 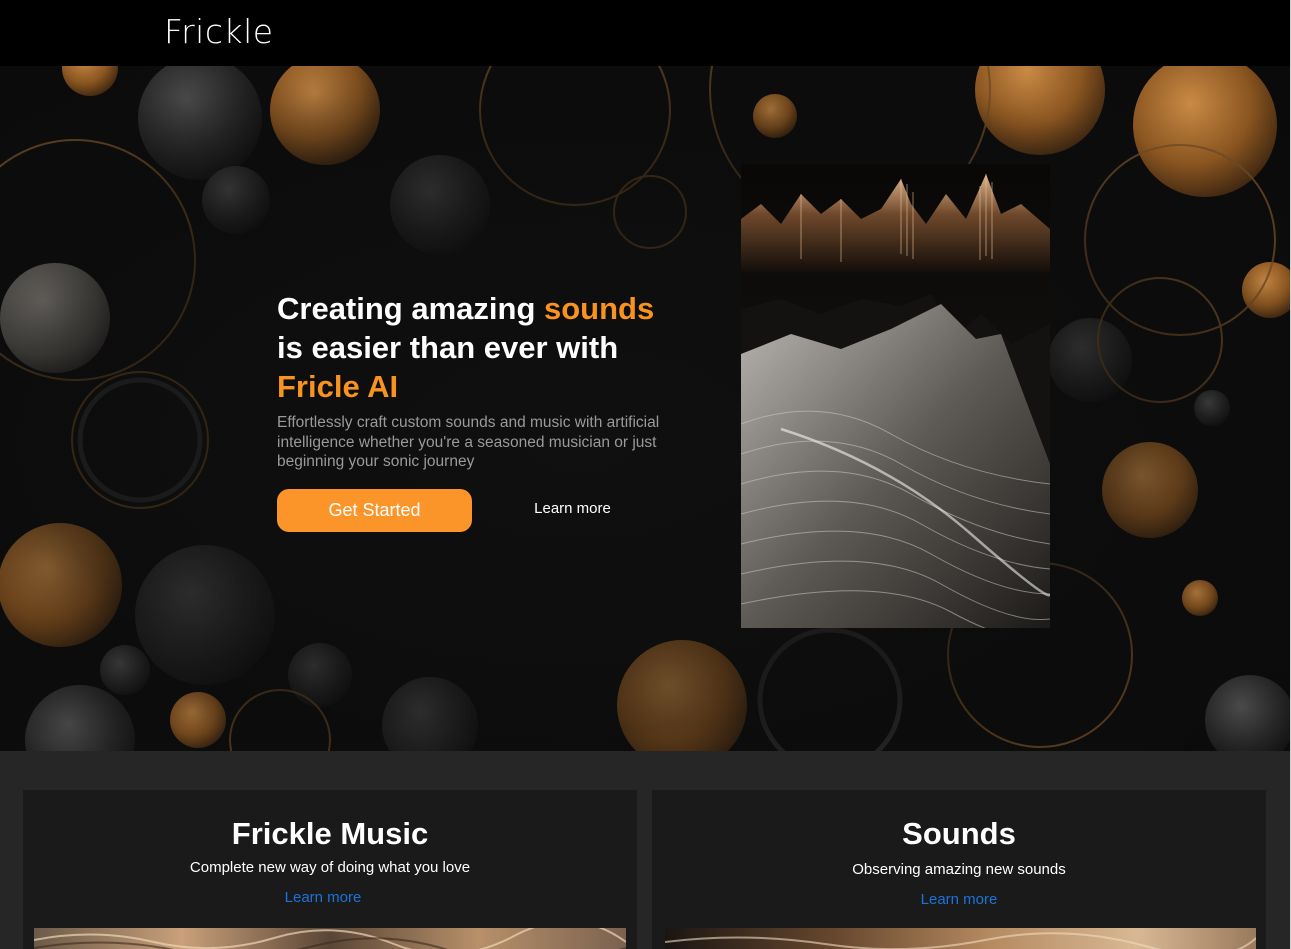 I want to click on top-navbar: Frickle, so click(x=645, y=33).